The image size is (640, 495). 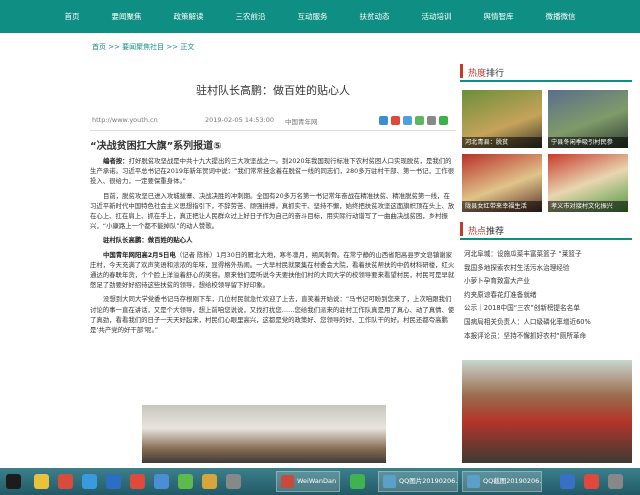 What do you see at coordinates (588, 206) in the screenshot?
I see `thumb-caption: 孝义市对接村文化振兴` at bounding box center [588, 206].